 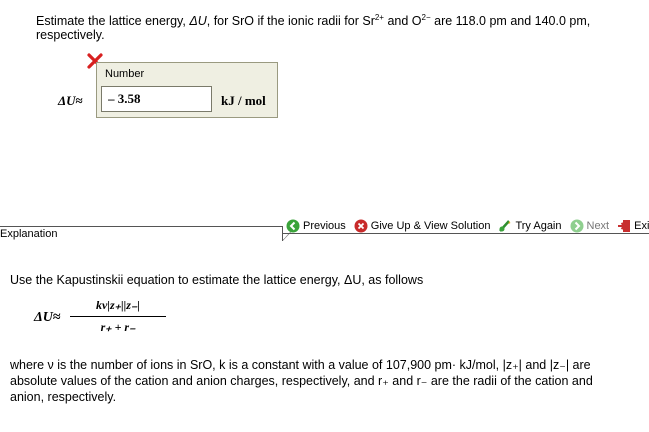 I want to click on answer-delta-u-label: ΔU≈, so click(x=70, y=101).